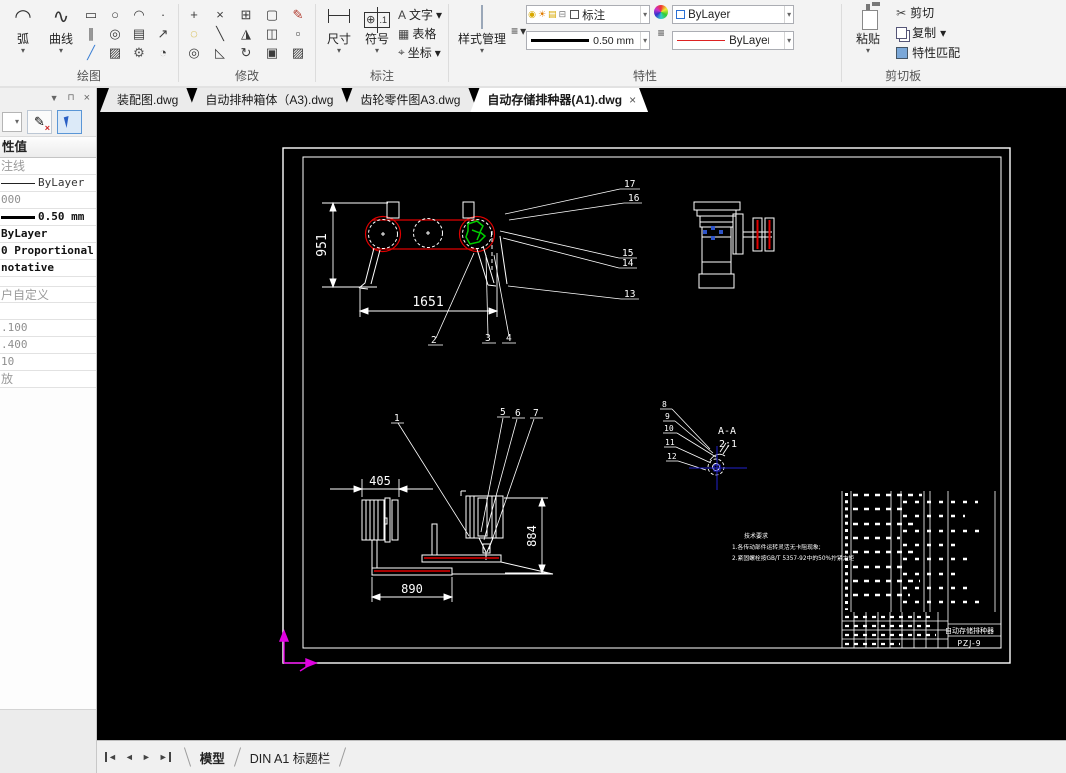 Image resolution: width=1066 pixels, height=773 pixels. I want to click on property-row, so click(48, 311).